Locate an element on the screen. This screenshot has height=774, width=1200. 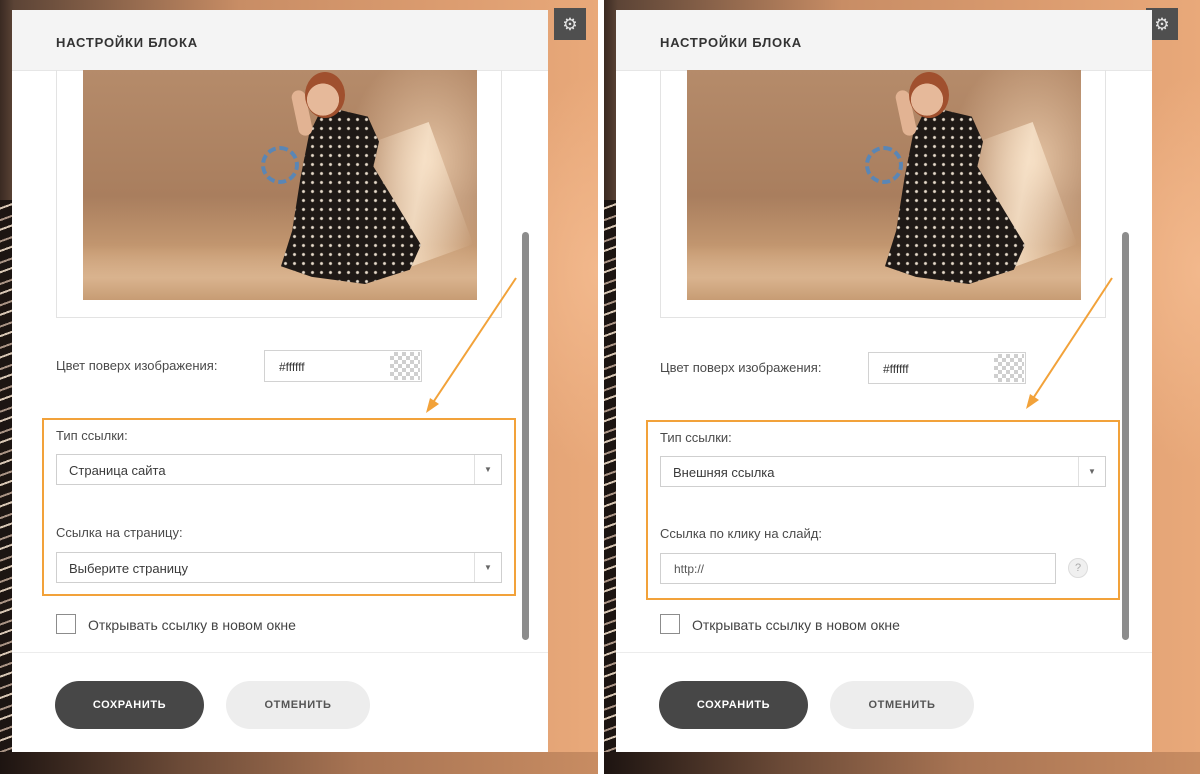
link-type-value: Страница сайта is located at coordinates (117, 470).